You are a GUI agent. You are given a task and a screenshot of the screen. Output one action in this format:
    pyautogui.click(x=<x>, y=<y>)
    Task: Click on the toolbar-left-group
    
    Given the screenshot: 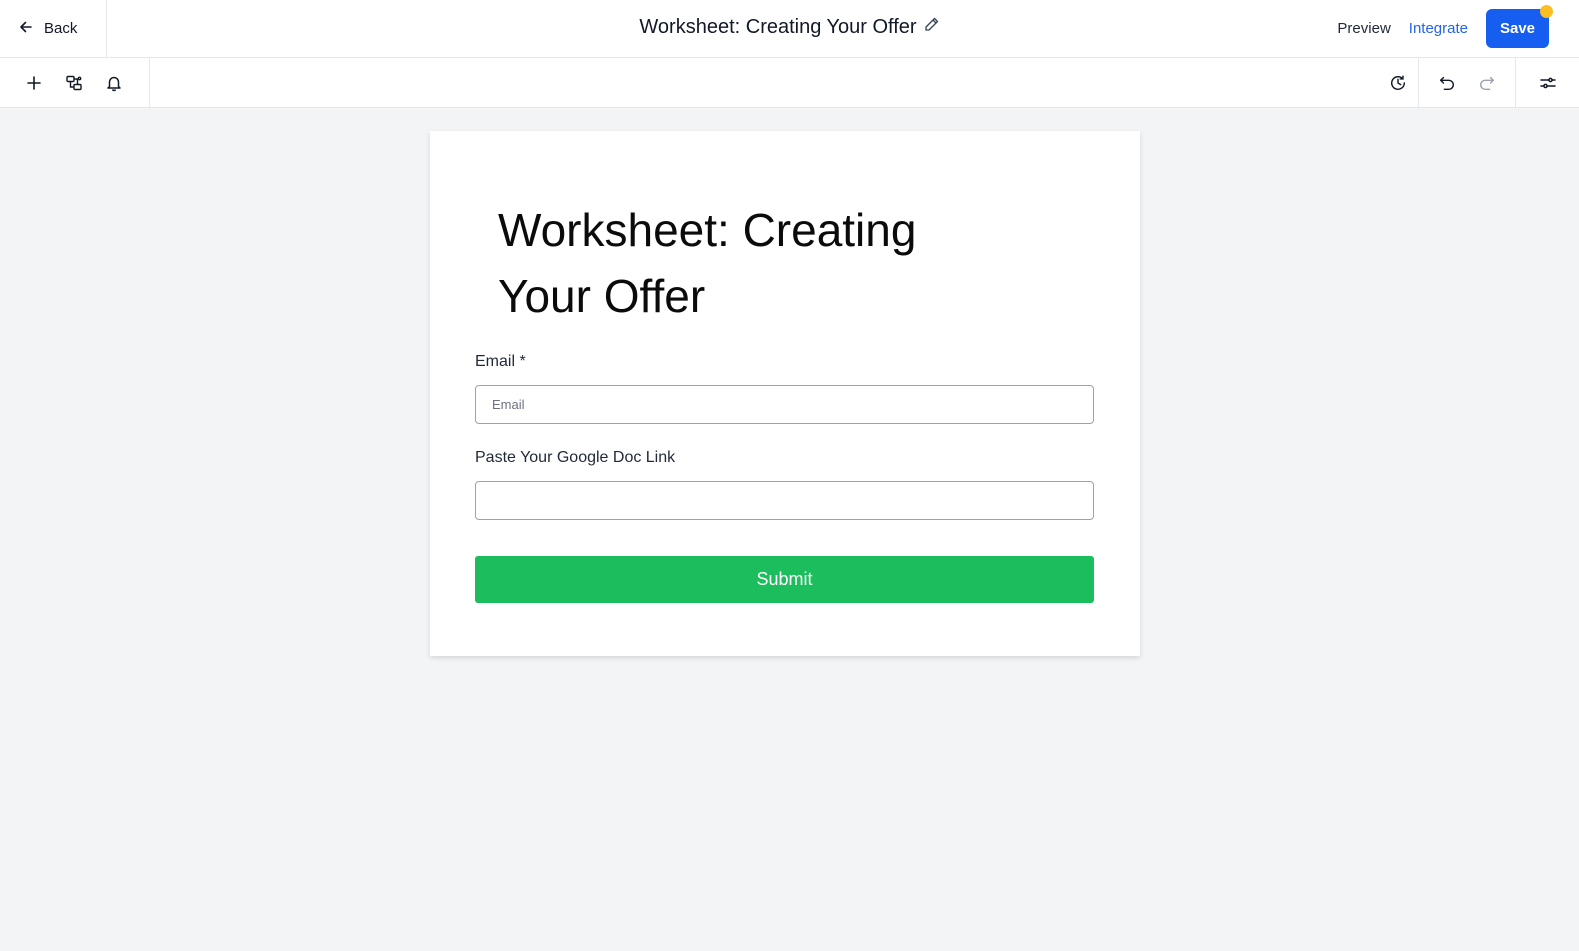 What is the action you would take?
    pyautogui.click(x=75, y=82)
    